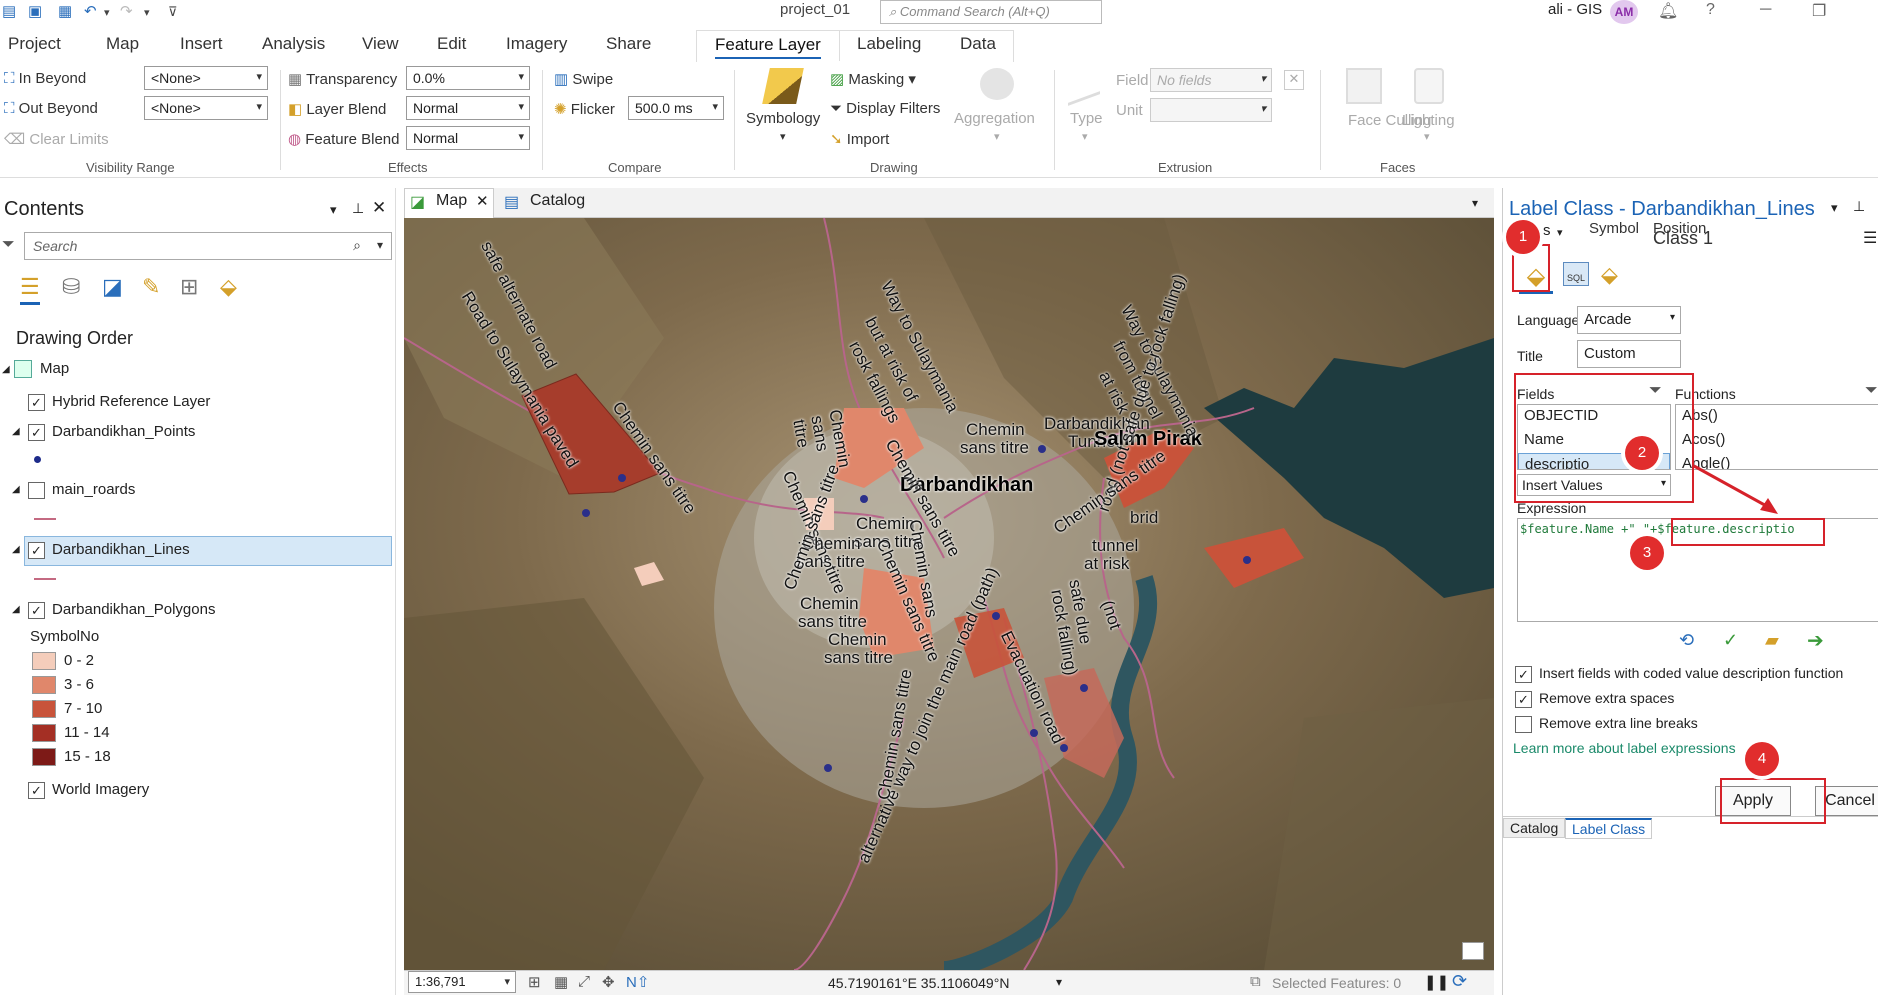 The width and height of the screenshot is (1878, 995). Describe the element at coordinates (1815, 640) in the screenshot. I see `export-expression-icon: ➔` at that location.